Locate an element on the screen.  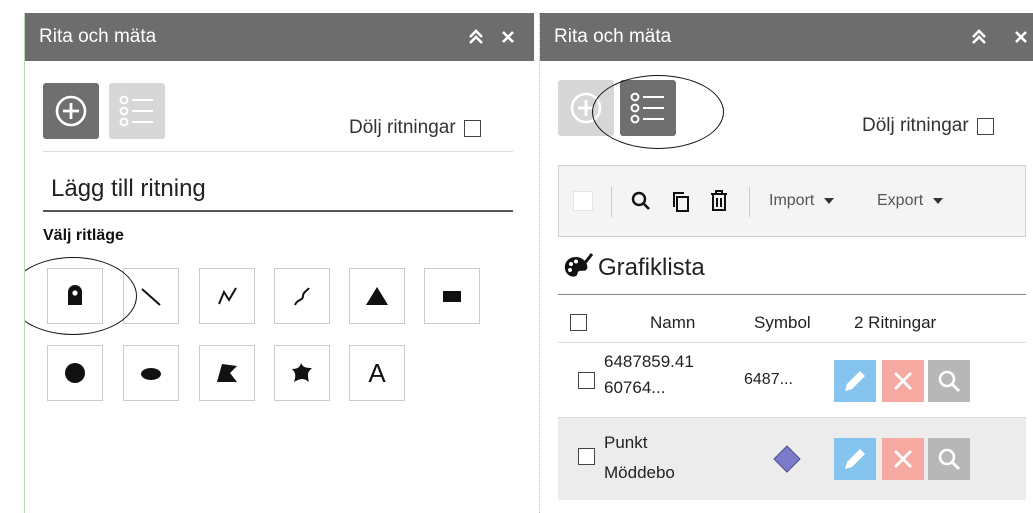
draw-mode-label: Välj ritläge is located at coordinates (83, 235).